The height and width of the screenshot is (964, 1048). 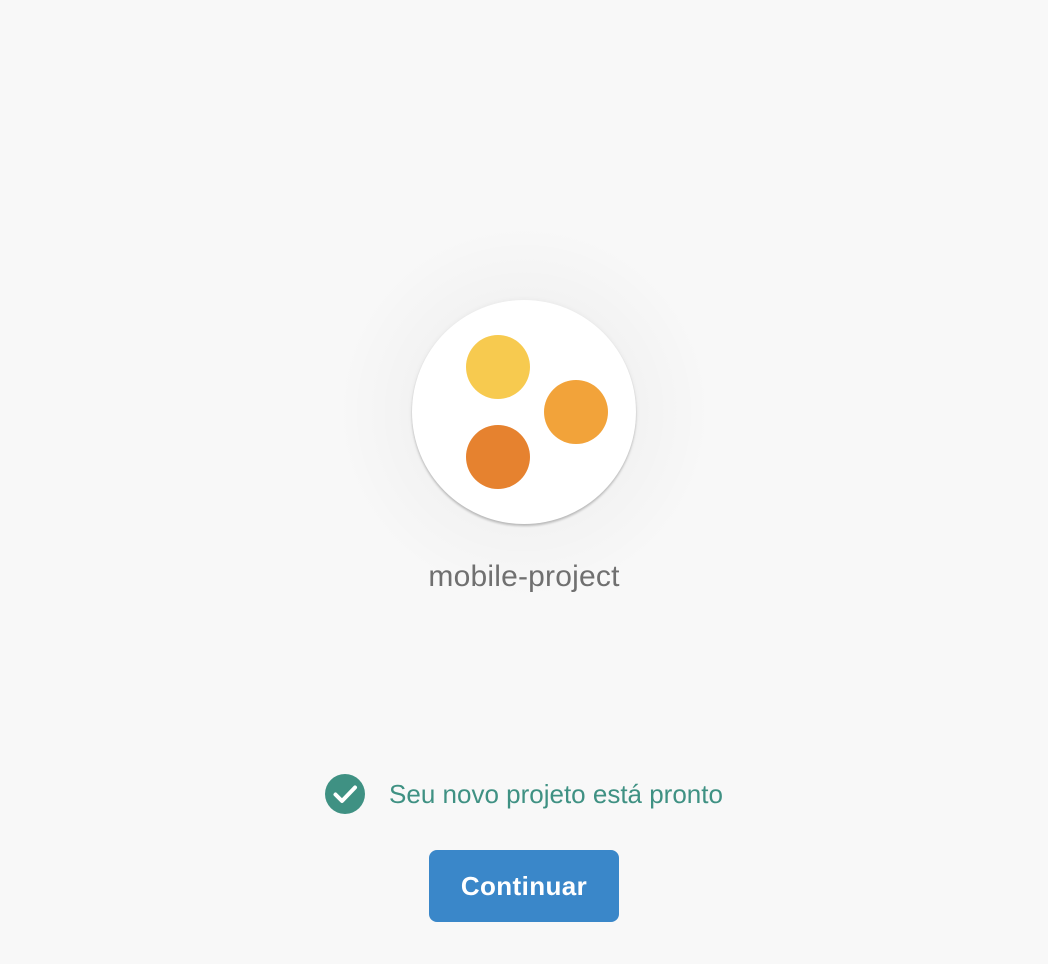 What do you see at coordinates (524, 412) in the screenshot?
I see `project-logo` at bounding box center [524, 412].